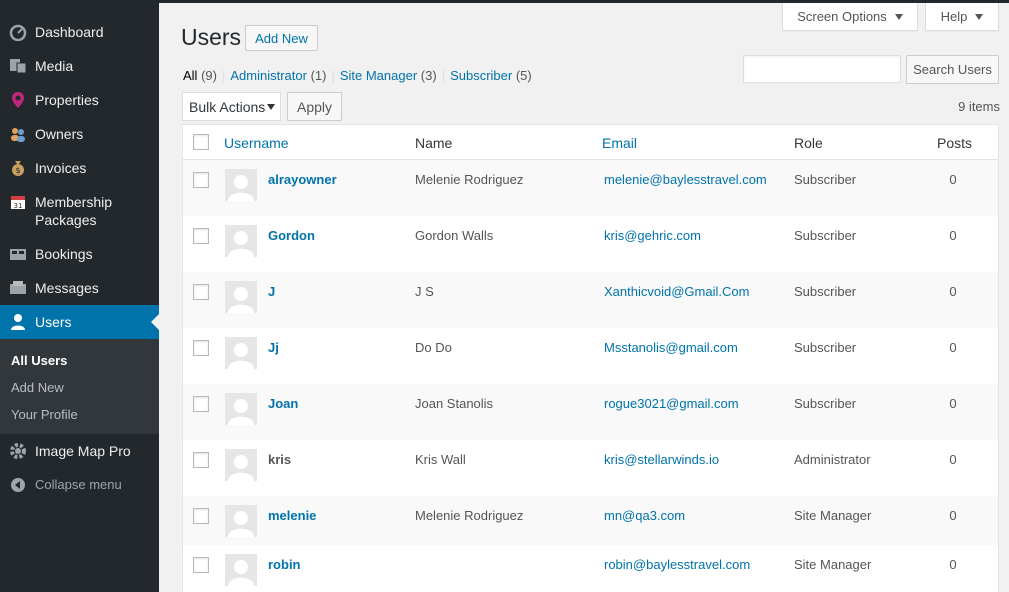 Image resolution: width=1009 pixels, height=592 pixels. I want to click on username-link: kris, so click(279, 459).